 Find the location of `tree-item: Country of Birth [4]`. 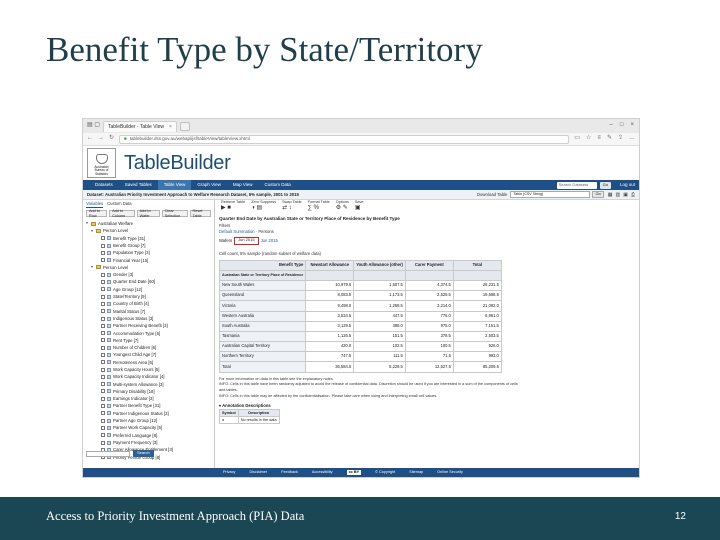

tree-item: Country of Birth [4] is located at coordinates (148, 303).